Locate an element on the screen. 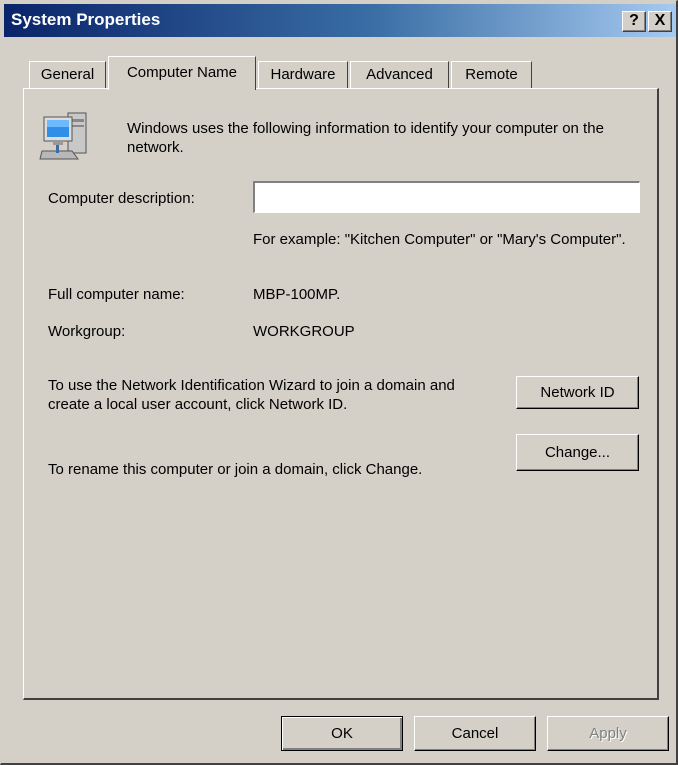 The height and width of the screenshot is (765, 678). computer-description-label: Computer description: is located at coordinates (121, 198).